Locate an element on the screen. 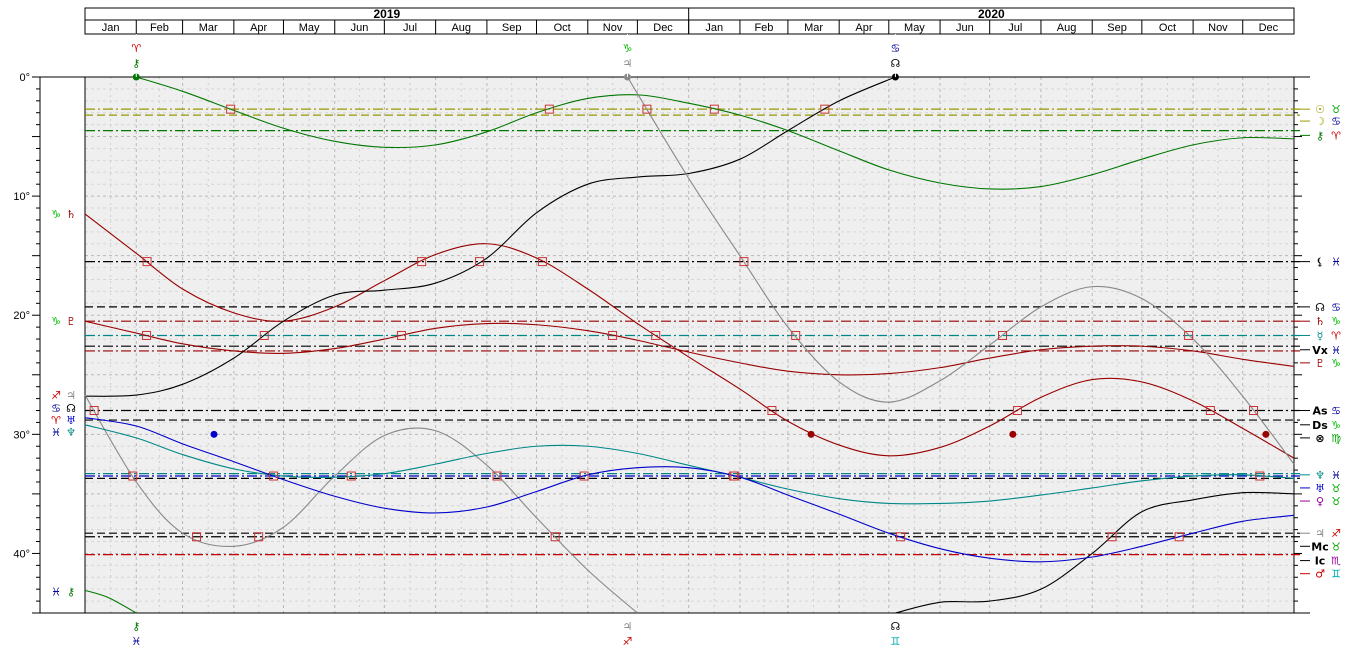 The height and width of the screenshot is (655, 1351). right-label-sign: ♏ is located at coordinates (1336, 561).